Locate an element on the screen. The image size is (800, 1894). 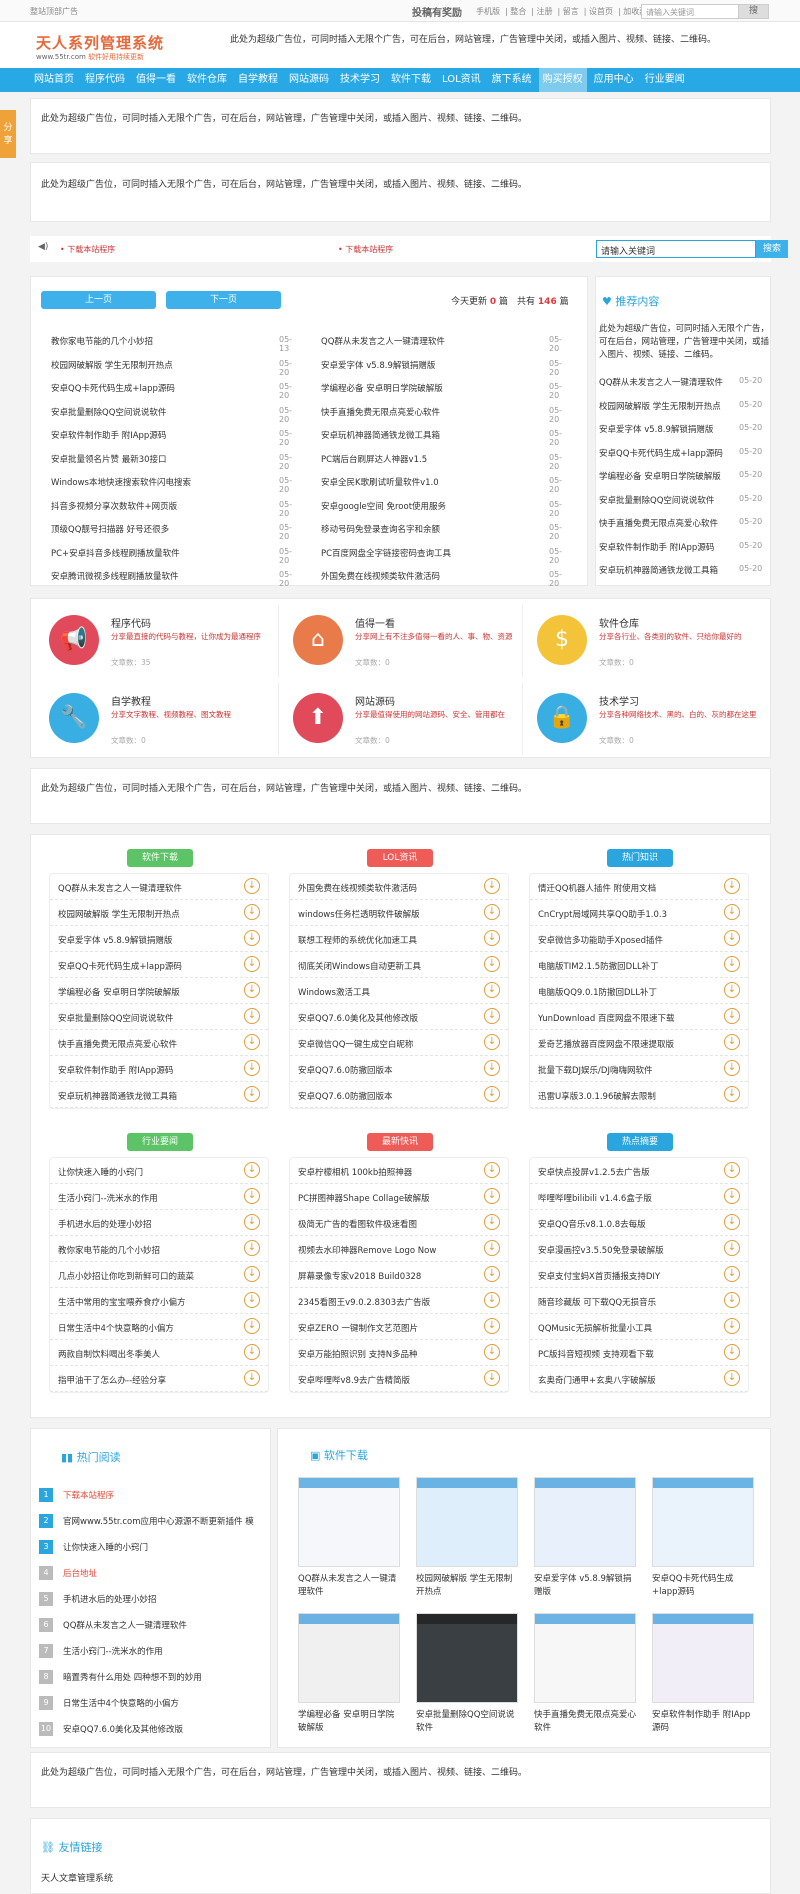
article-title: PC百度网盘全字链接密码查询工具 is located at coordinates (431, 553).